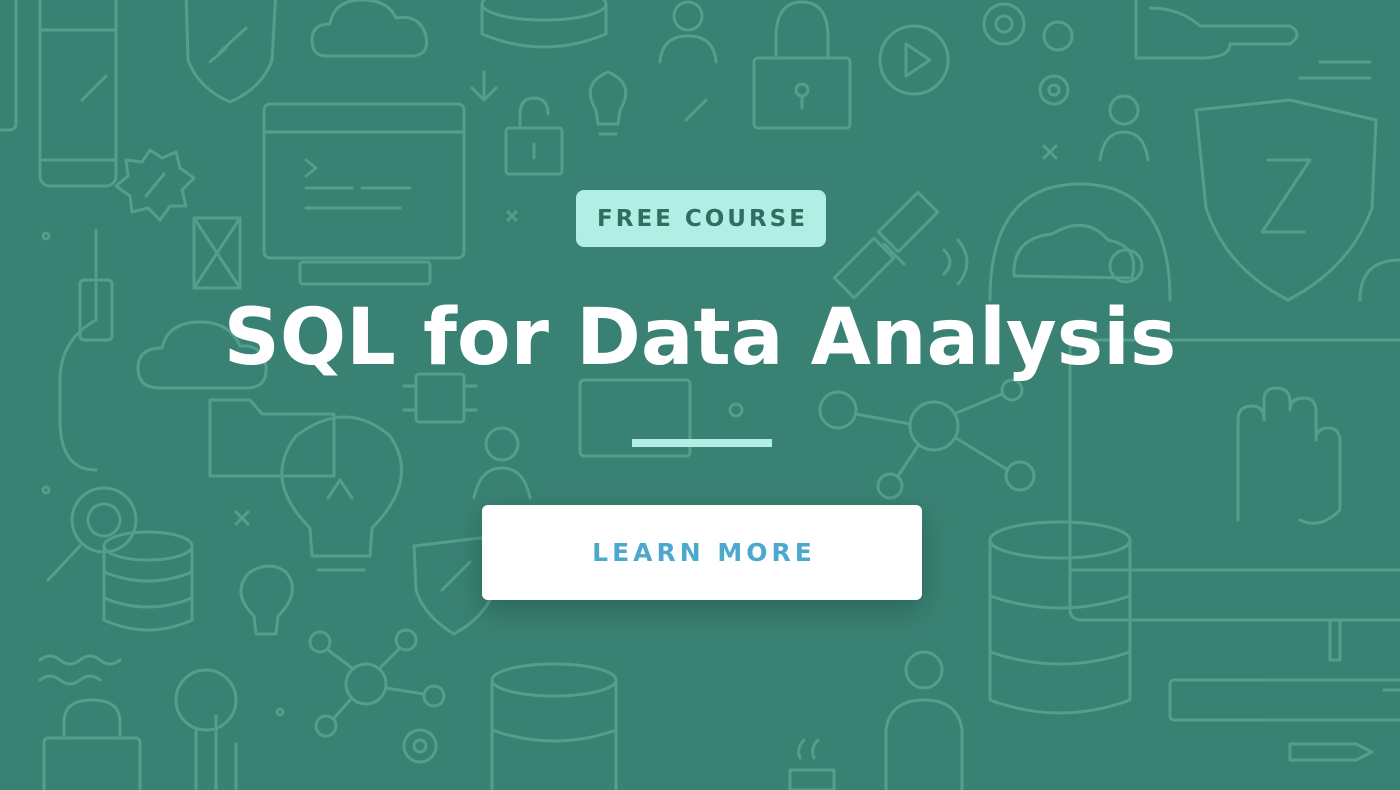  I want to click on learn-more-button: LEARN MORE, so click(702, 552).